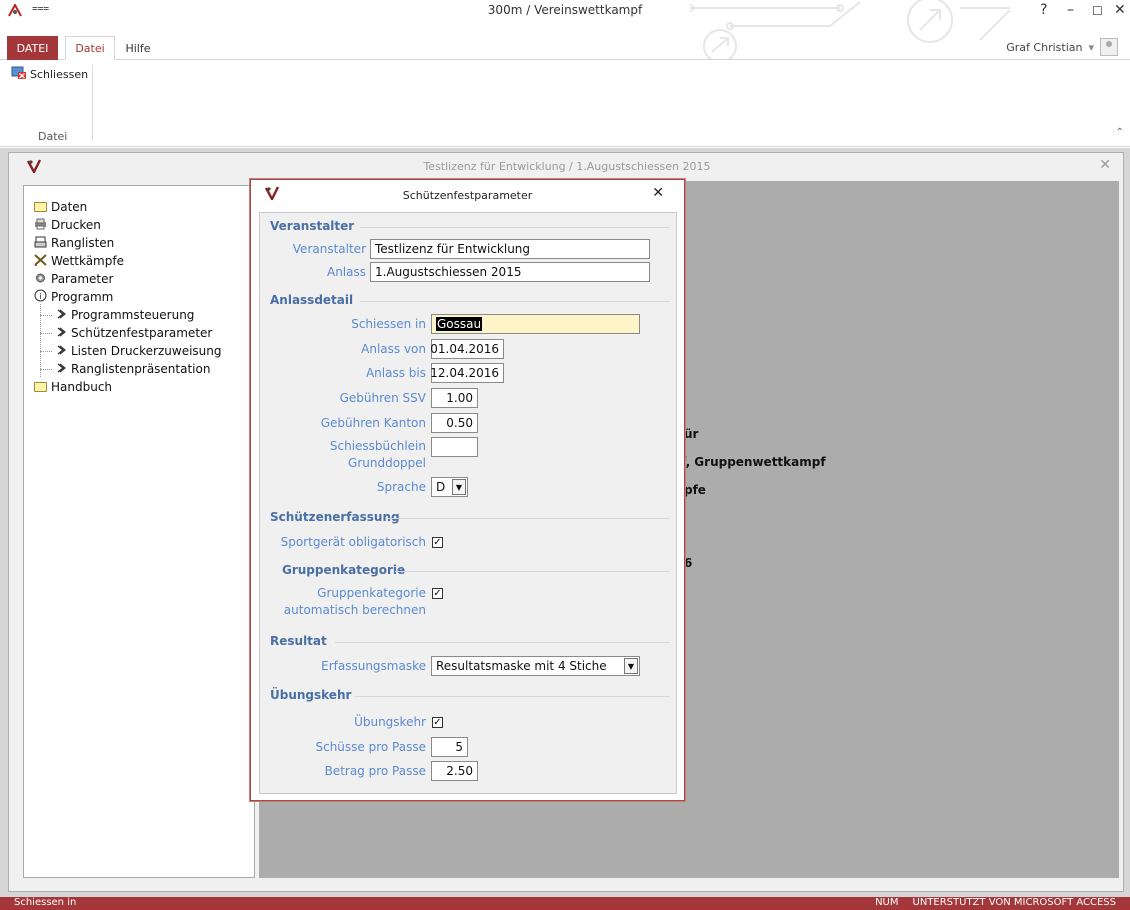  What do you see at coordinates (19, 74) in the screenshot?
I see `close-document-icon` at bounding box center [19, 74].